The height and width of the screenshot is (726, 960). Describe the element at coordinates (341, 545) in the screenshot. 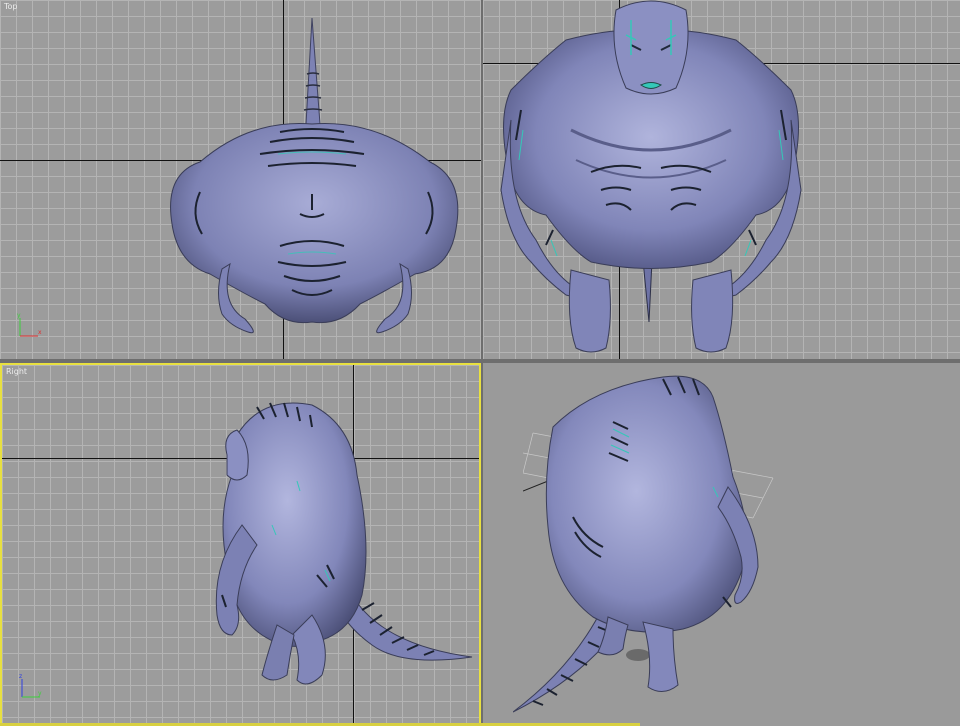

I see `creature-model-side-view` at that location.